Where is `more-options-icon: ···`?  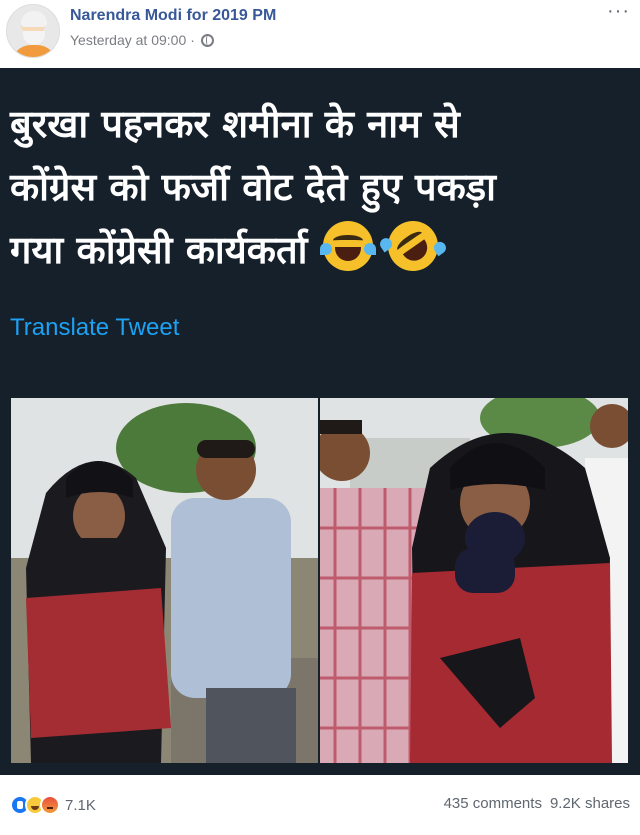
more-options-icon: ··· is located at coordinates (618, 11).